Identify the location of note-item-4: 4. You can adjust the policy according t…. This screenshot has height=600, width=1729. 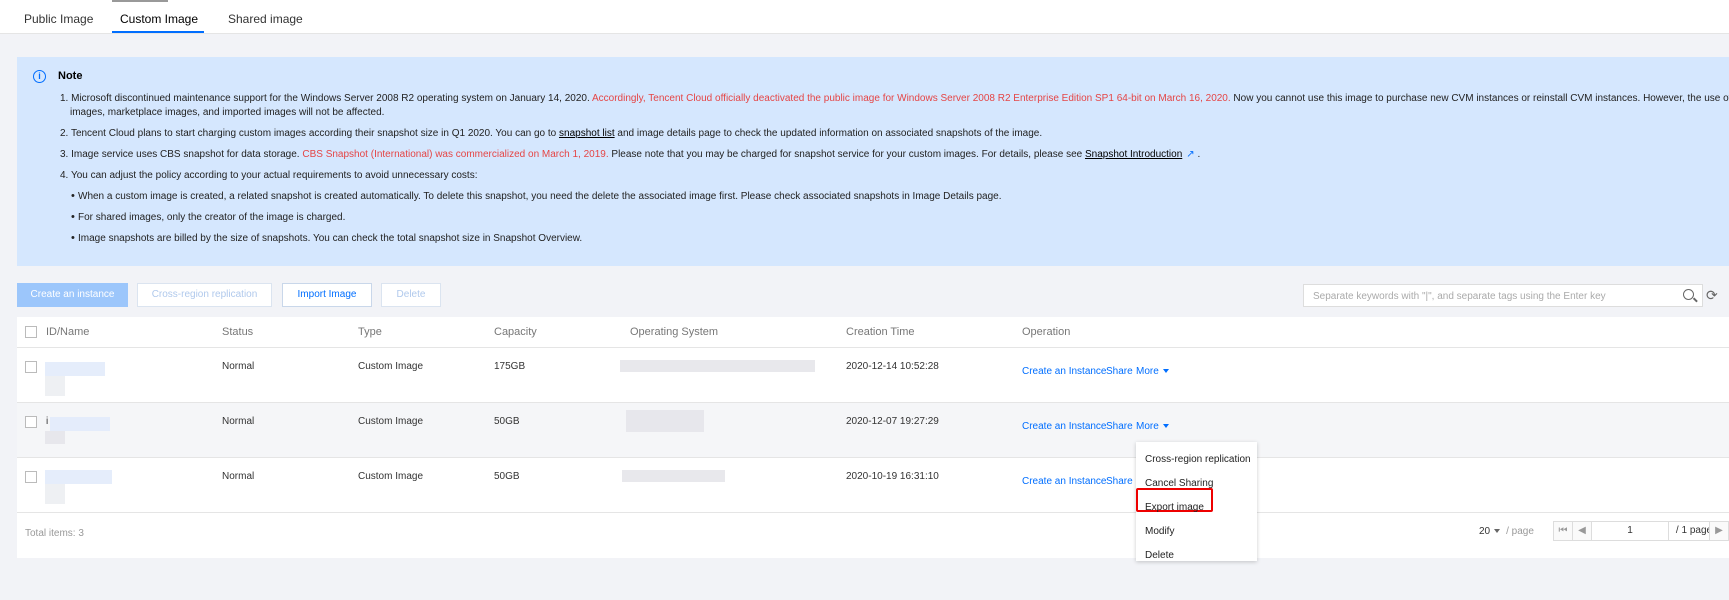
(269, 175).